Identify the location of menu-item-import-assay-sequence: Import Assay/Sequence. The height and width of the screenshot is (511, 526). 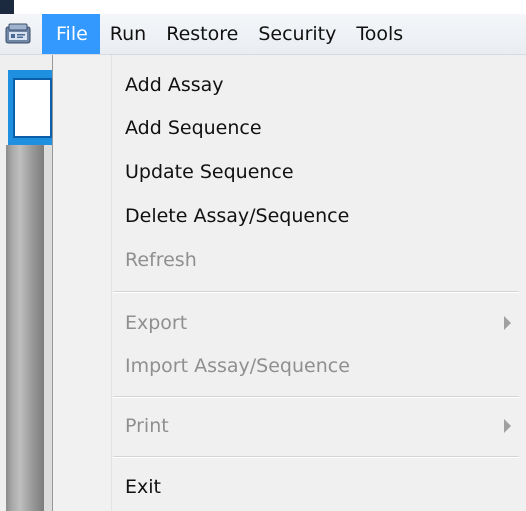
(316, 366).